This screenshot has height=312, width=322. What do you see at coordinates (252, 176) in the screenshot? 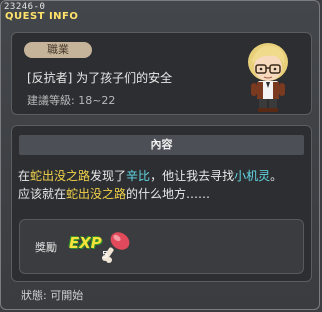
I see `target-name: 小机灵` at bounding box center [252, 176].